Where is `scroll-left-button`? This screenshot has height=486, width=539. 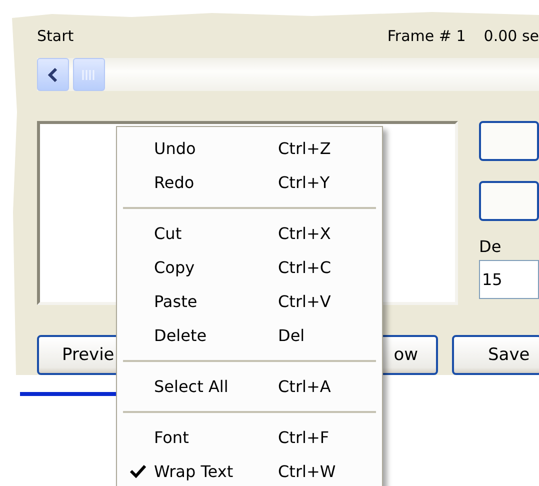
scroll-left-button is located at coordinates (53, 74).